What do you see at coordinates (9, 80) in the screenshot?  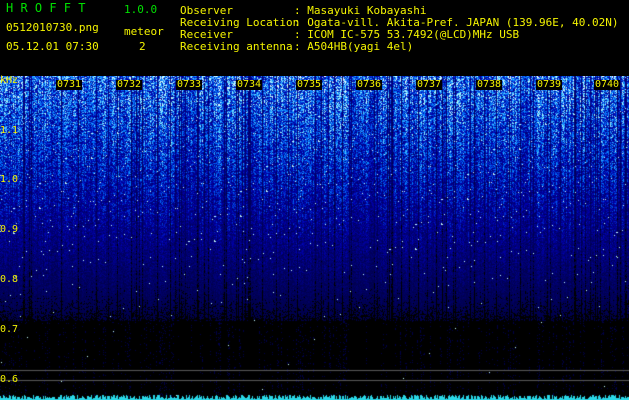 I see `freq-unit-label: kHz` at bounding box center [9, 80].